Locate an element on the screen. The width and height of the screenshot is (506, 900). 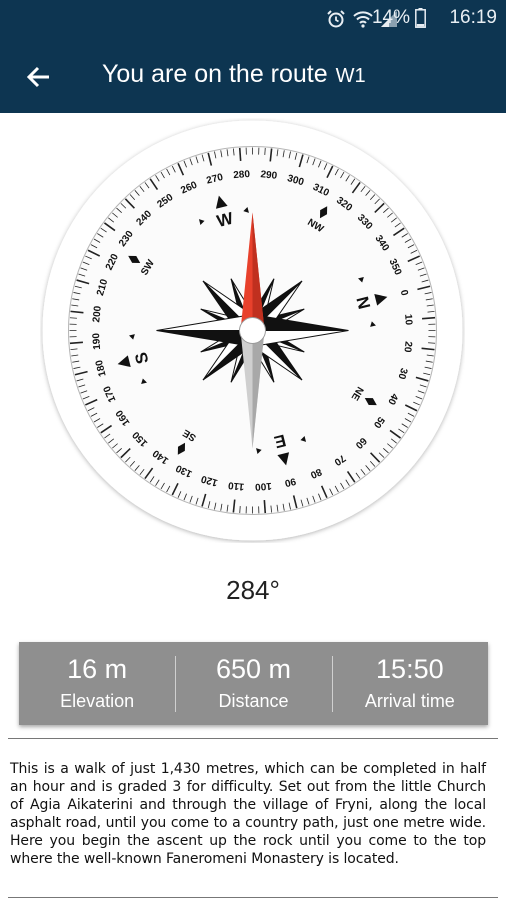
distance-value: 650 m is located at coordinates (253, 669).